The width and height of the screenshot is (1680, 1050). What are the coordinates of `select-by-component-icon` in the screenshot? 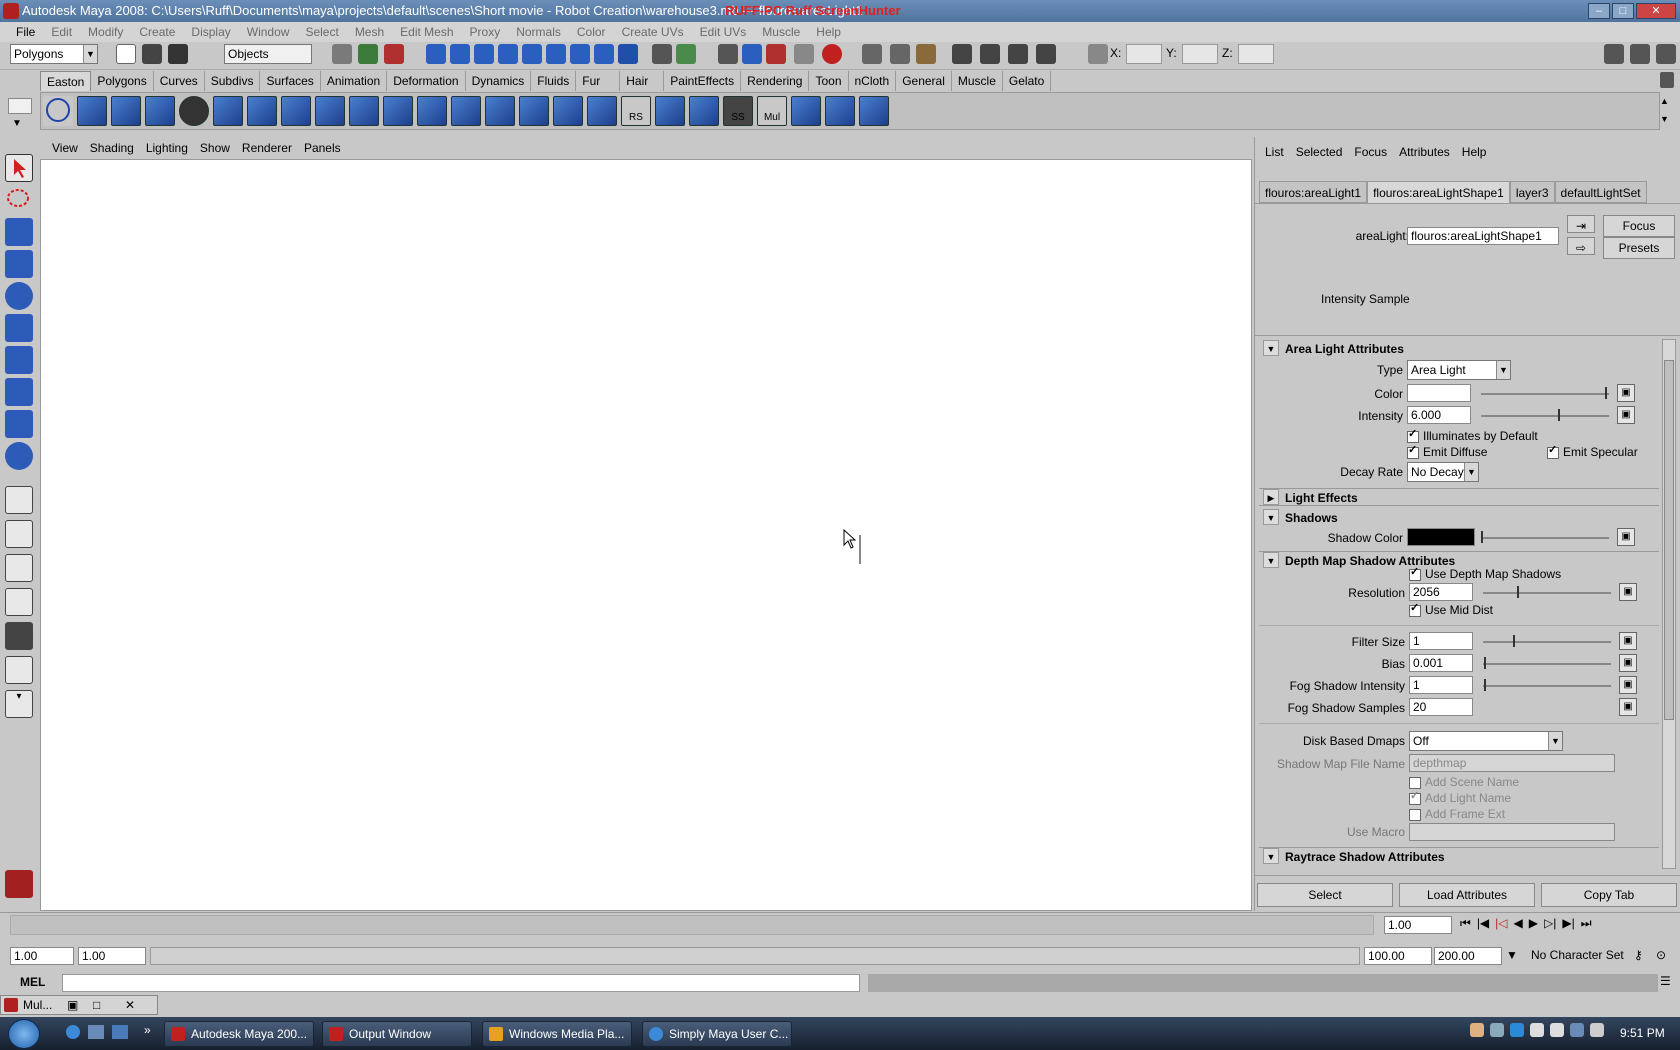 It's located at (394, 54).